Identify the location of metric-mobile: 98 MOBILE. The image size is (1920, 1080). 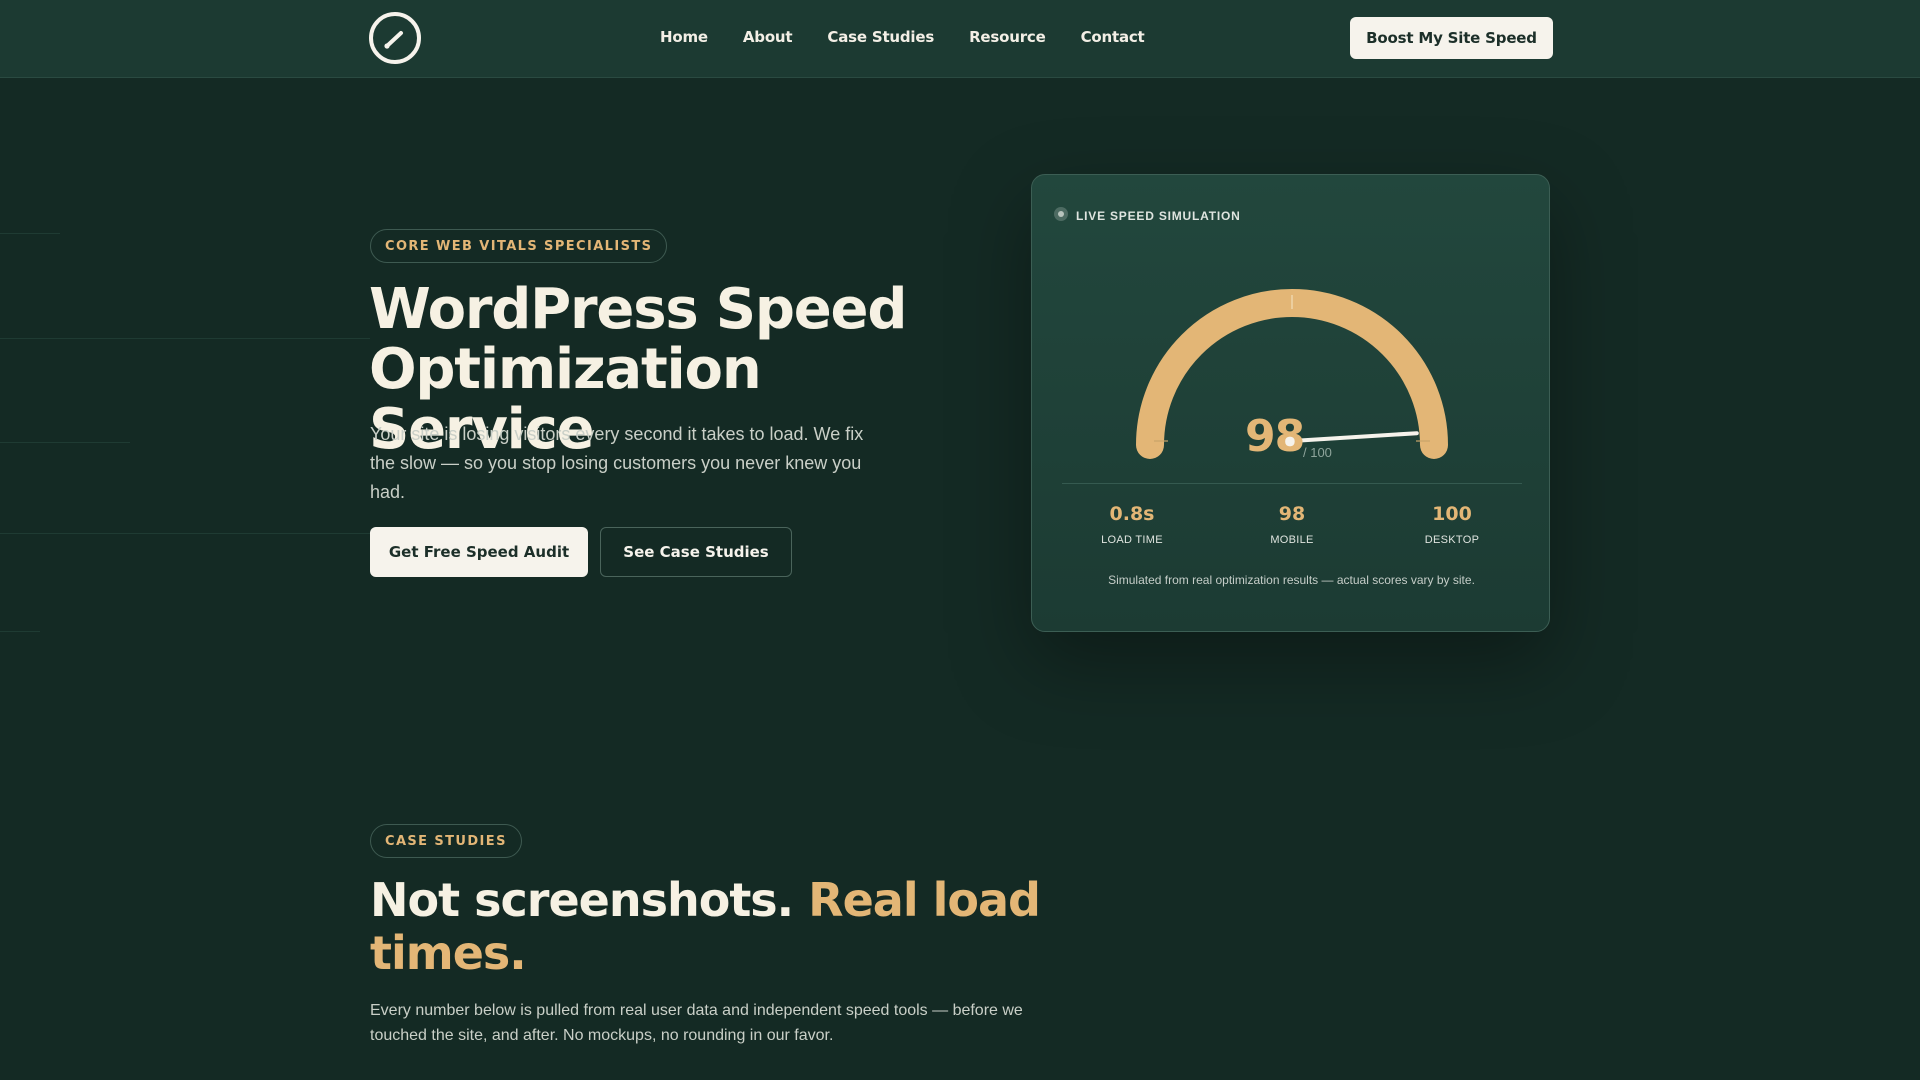
(1292, 524).